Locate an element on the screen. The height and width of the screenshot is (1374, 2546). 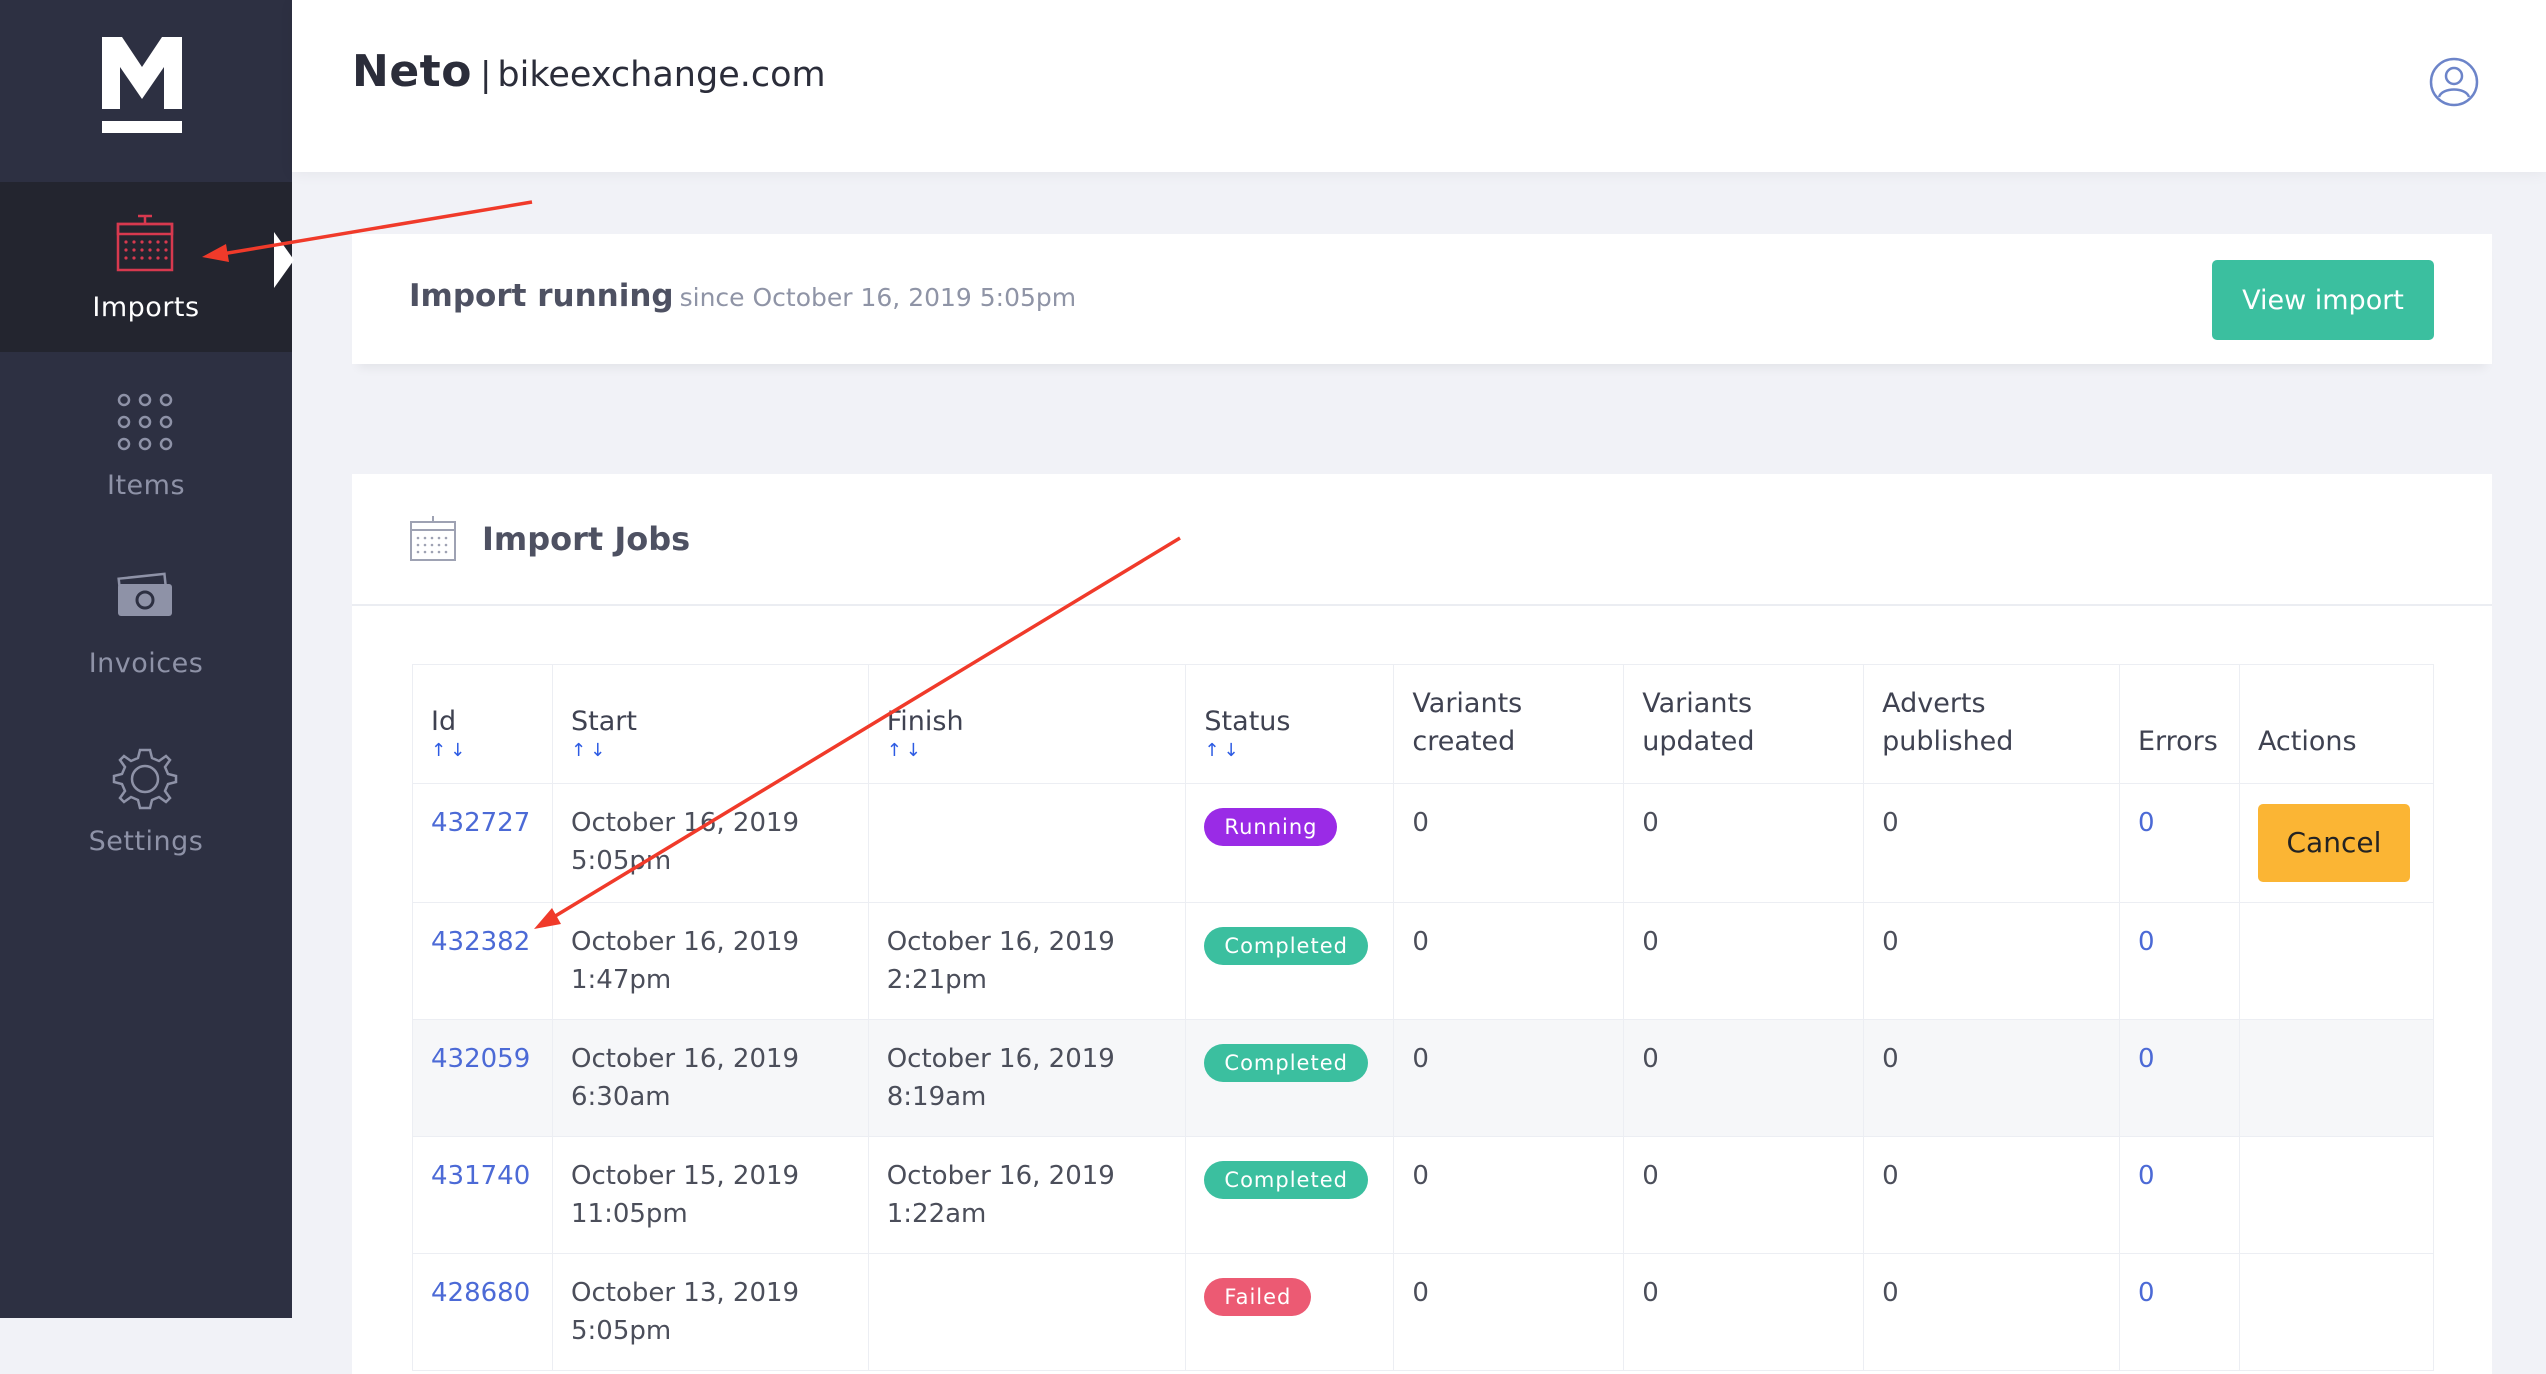
status-badge: Failed is located at coordinates (1258, 1297).